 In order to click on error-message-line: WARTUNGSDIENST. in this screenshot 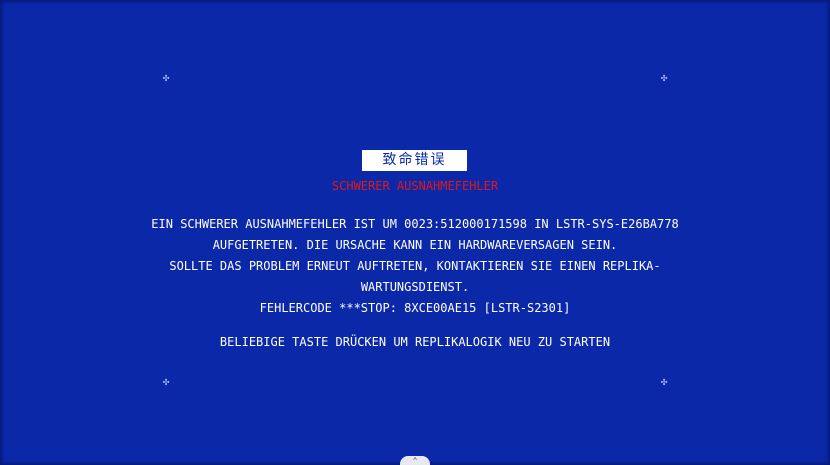, I will do `click(415, 287)`.